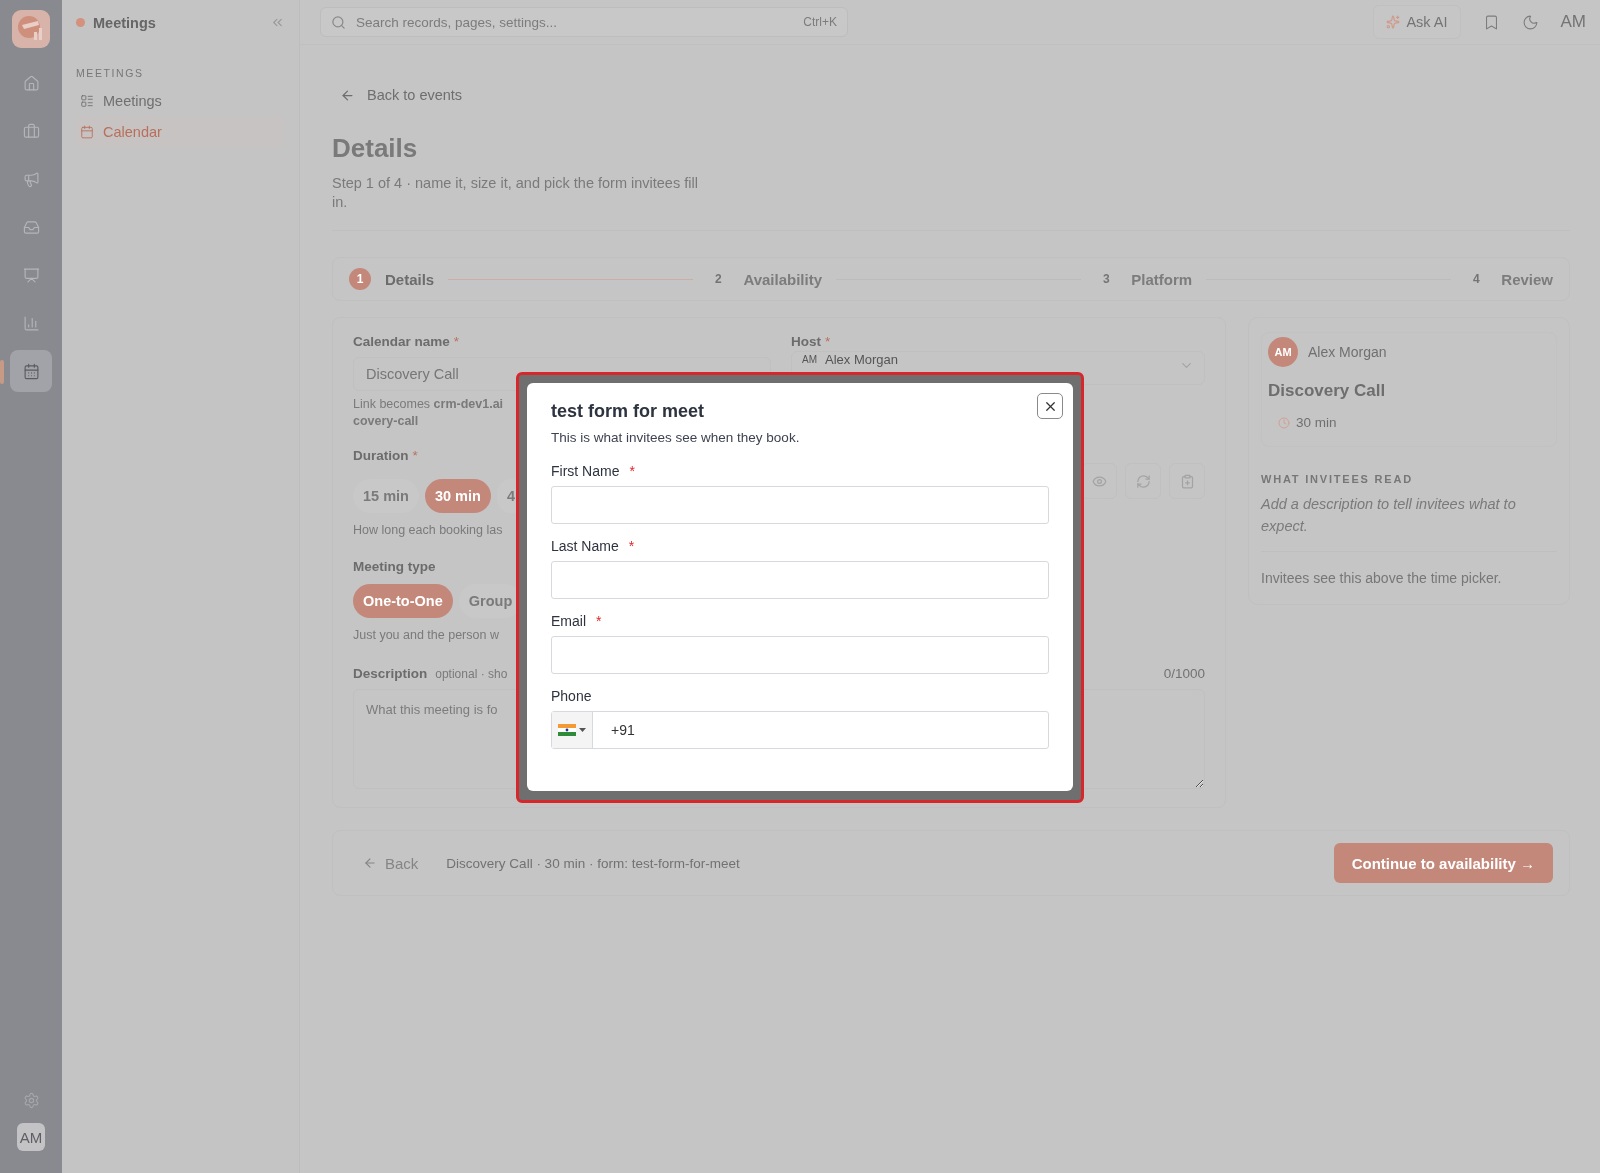  I want to click on help-text: Just you and the person w, so click(426, 635).